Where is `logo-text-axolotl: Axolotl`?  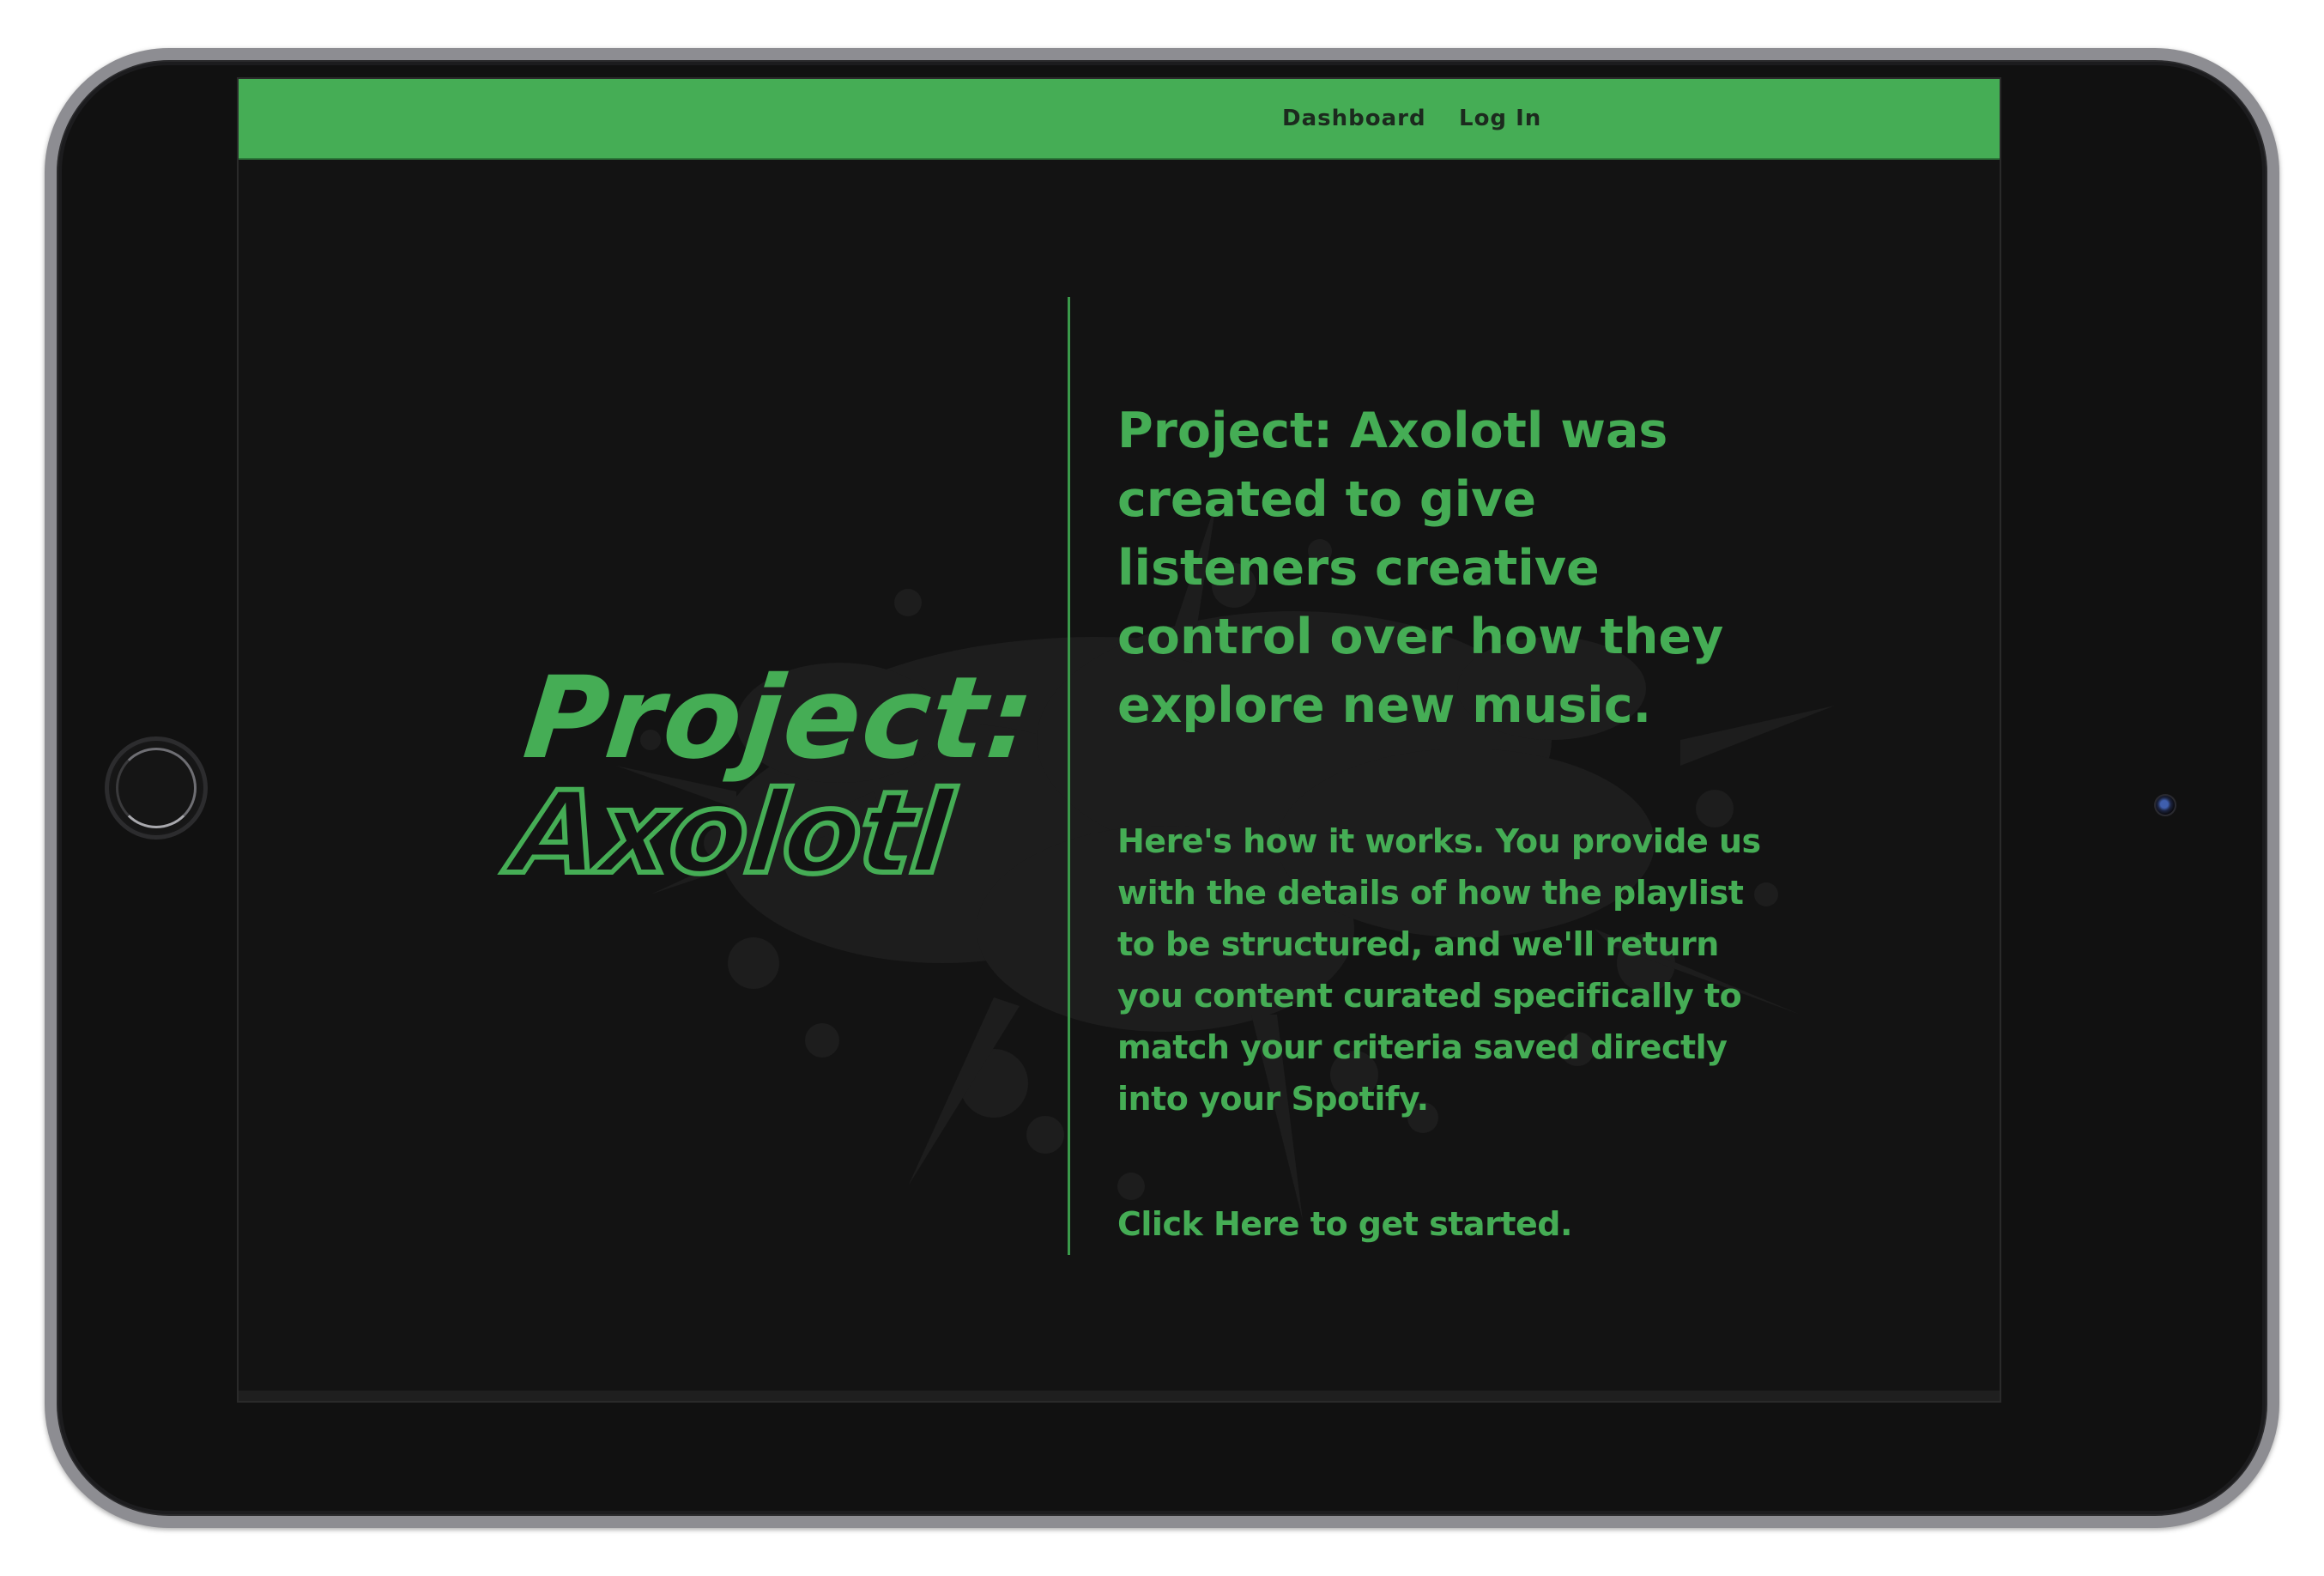 logo-text-axolotl: Axolotl is located at coordinates (731, 833).